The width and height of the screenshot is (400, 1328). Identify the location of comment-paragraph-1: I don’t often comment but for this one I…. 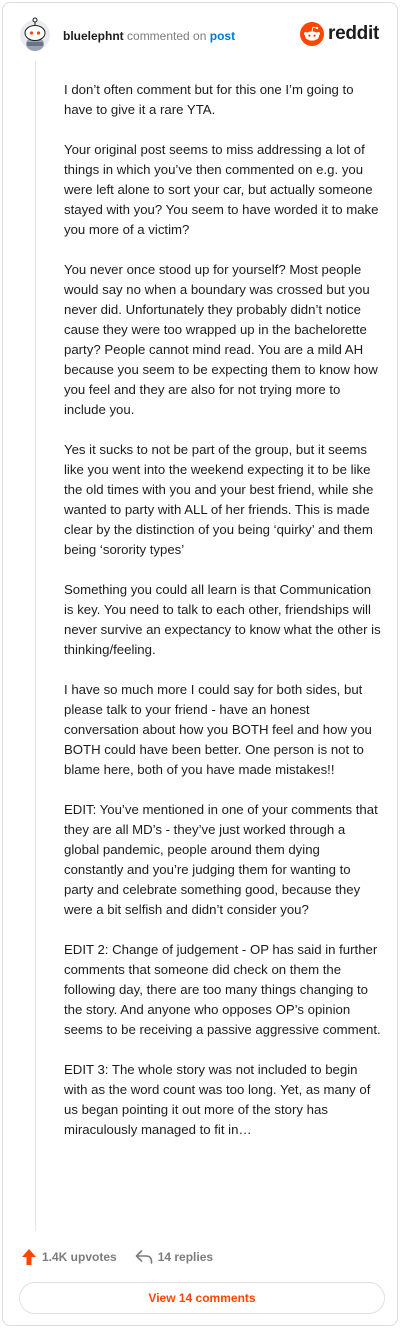
(209, 99).